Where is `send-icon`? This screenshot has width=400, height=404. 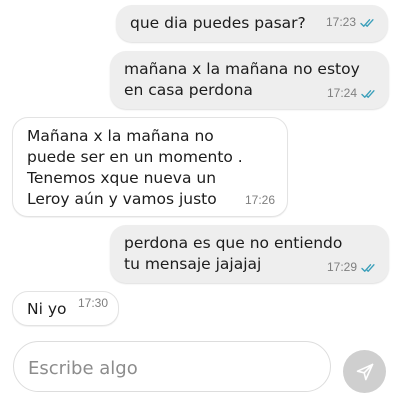 send-icon is located at coordinates (364, 371).